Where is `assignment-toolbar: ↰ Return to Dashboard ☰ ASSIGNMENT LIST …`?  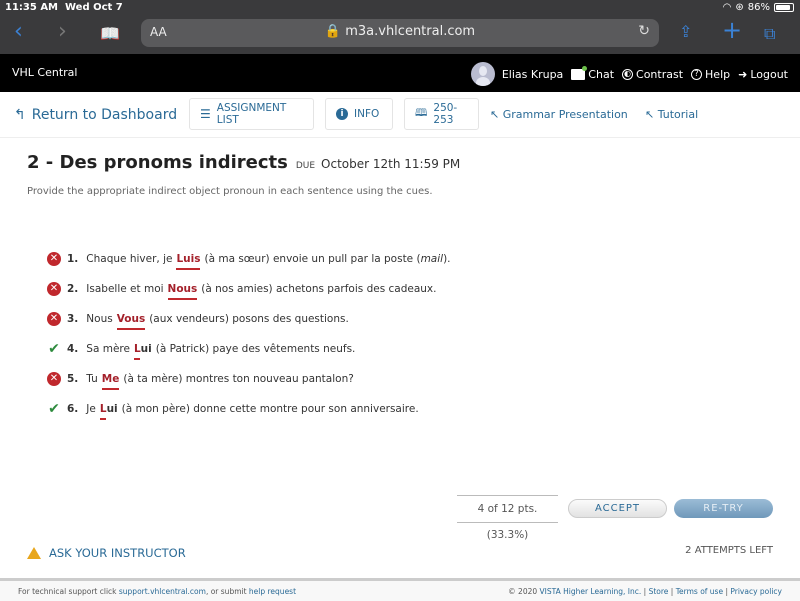
assignment-toolbar: ↰ Return to Dashboard ☰ ASSIGNMENT LIST … is located at coordinates (400, 115).